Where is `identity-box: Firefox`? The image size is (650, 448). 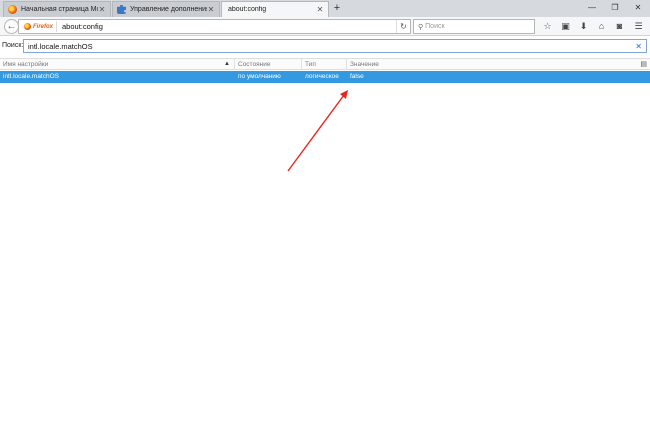 identity-box: Firefox is located at coordinates (39, 26).